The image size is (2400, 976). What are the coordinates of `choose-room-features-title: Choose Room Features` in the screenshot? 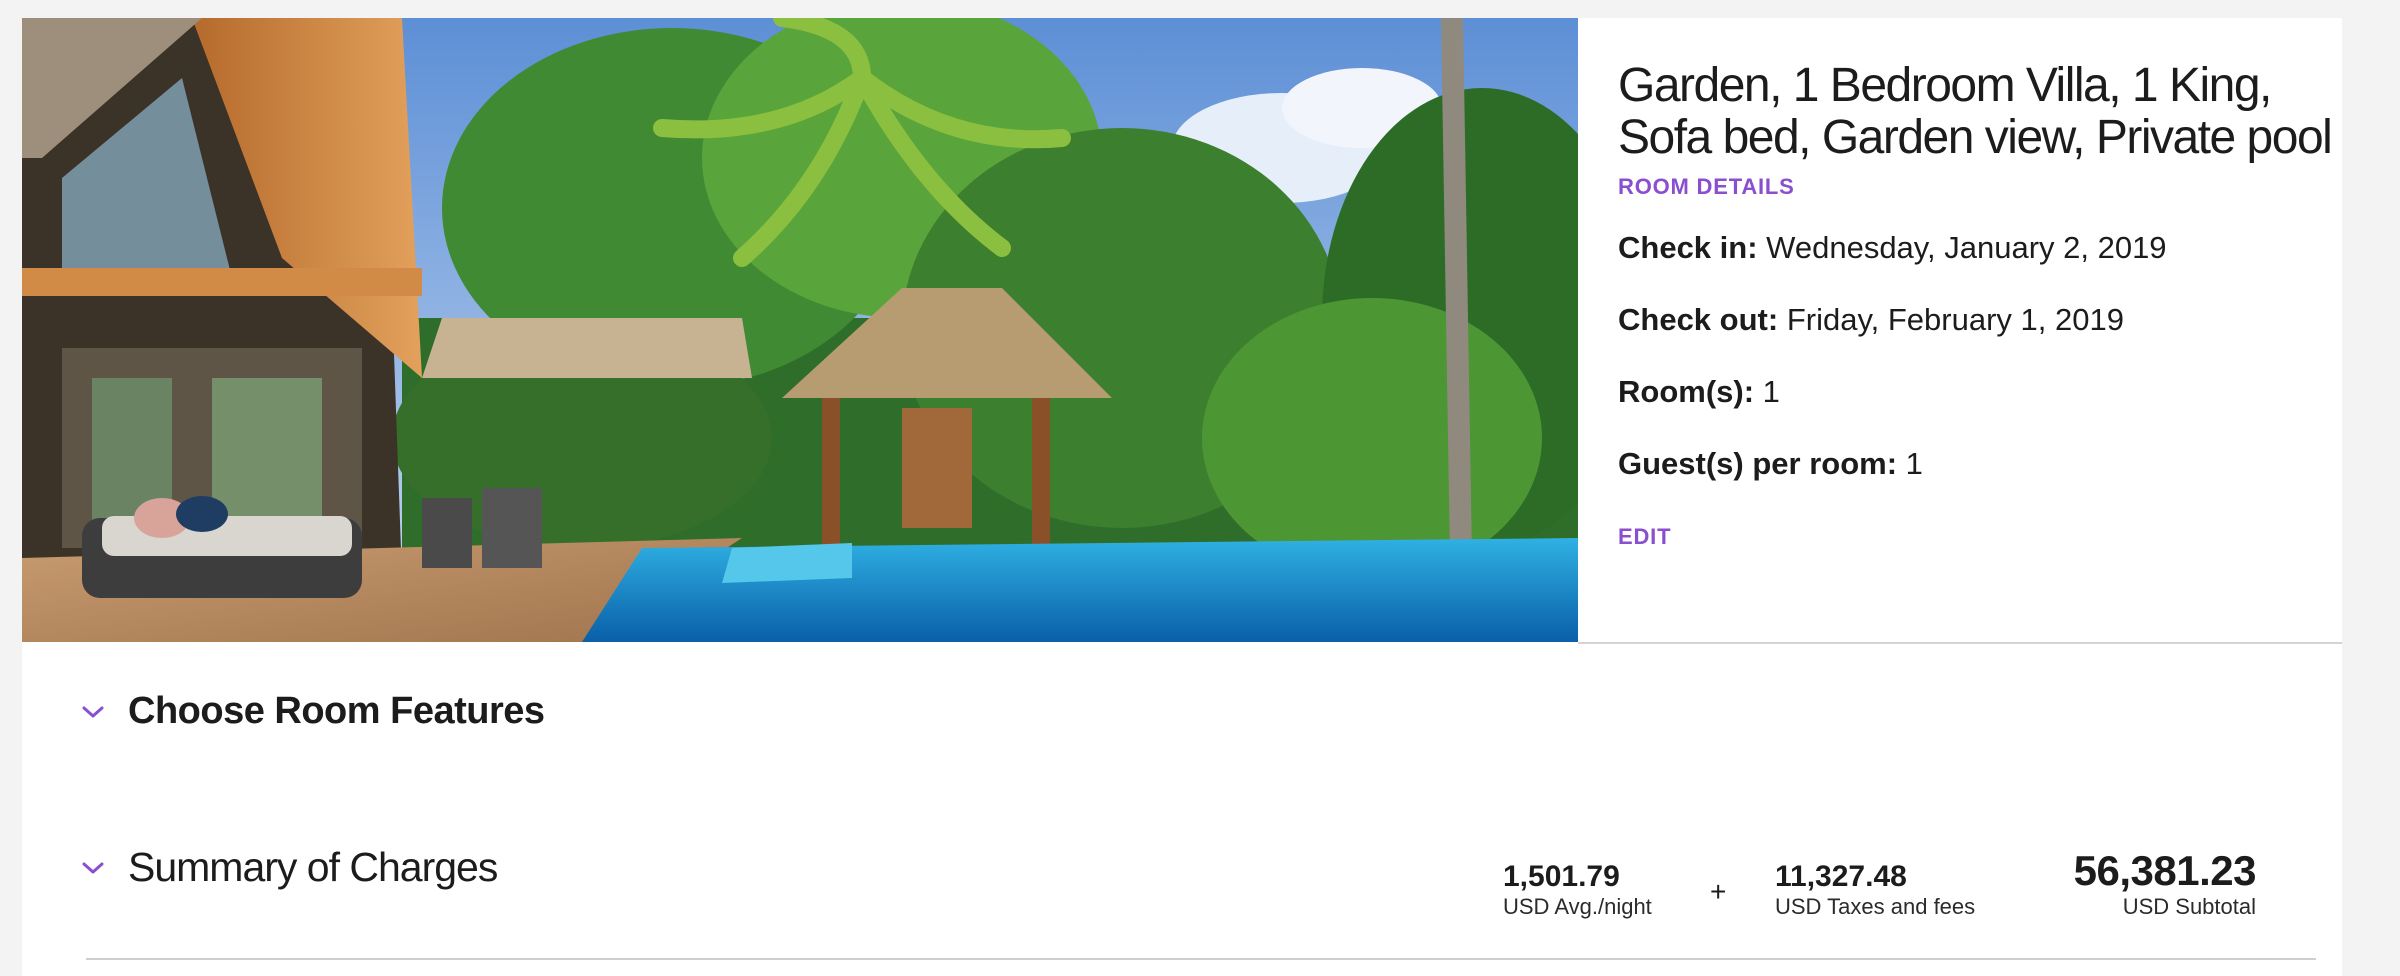 It's located at (336, 711).